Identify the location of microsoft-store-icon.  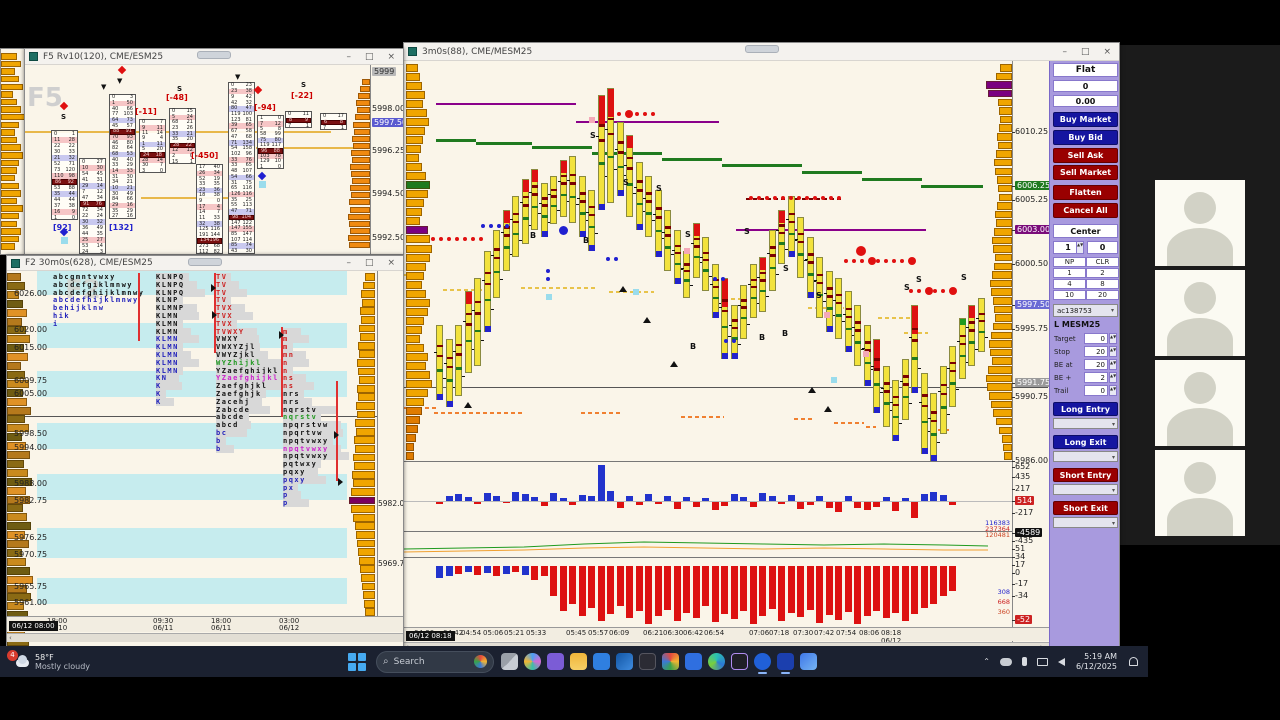
(601, 661).